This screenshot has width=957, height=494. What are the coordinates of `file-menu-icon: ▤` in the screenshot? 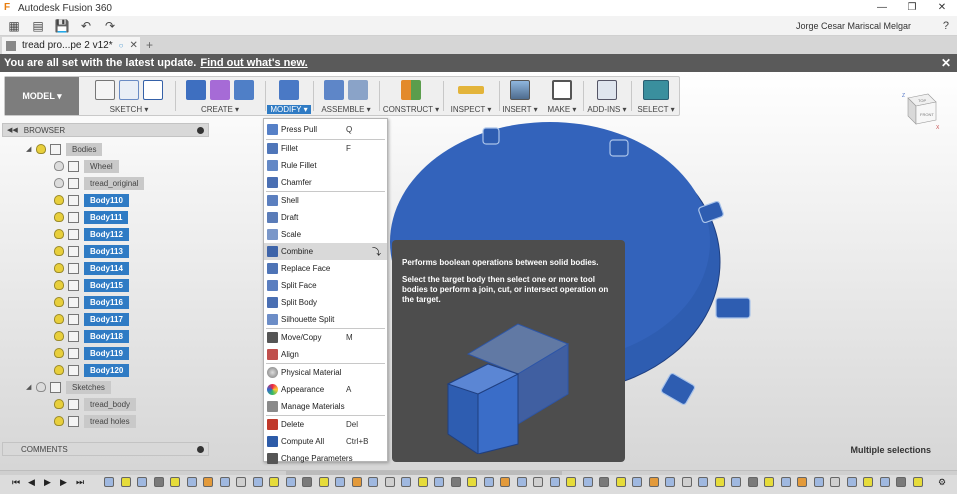 It's located at (38, 26).